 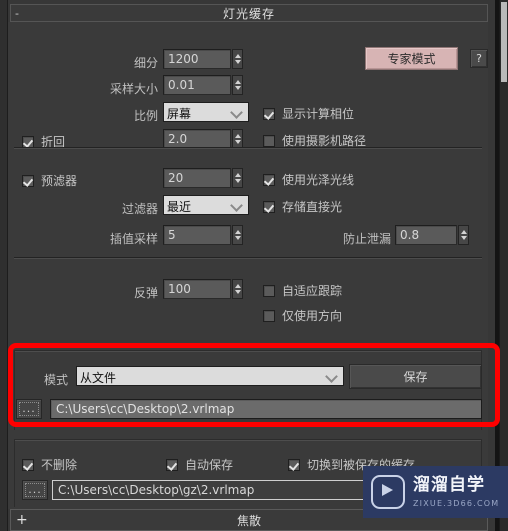 What do you see at coordinates (133, 89) in the screenshot?
I see `label-sample-size: 采样大小` at bounding box center [133, 89].